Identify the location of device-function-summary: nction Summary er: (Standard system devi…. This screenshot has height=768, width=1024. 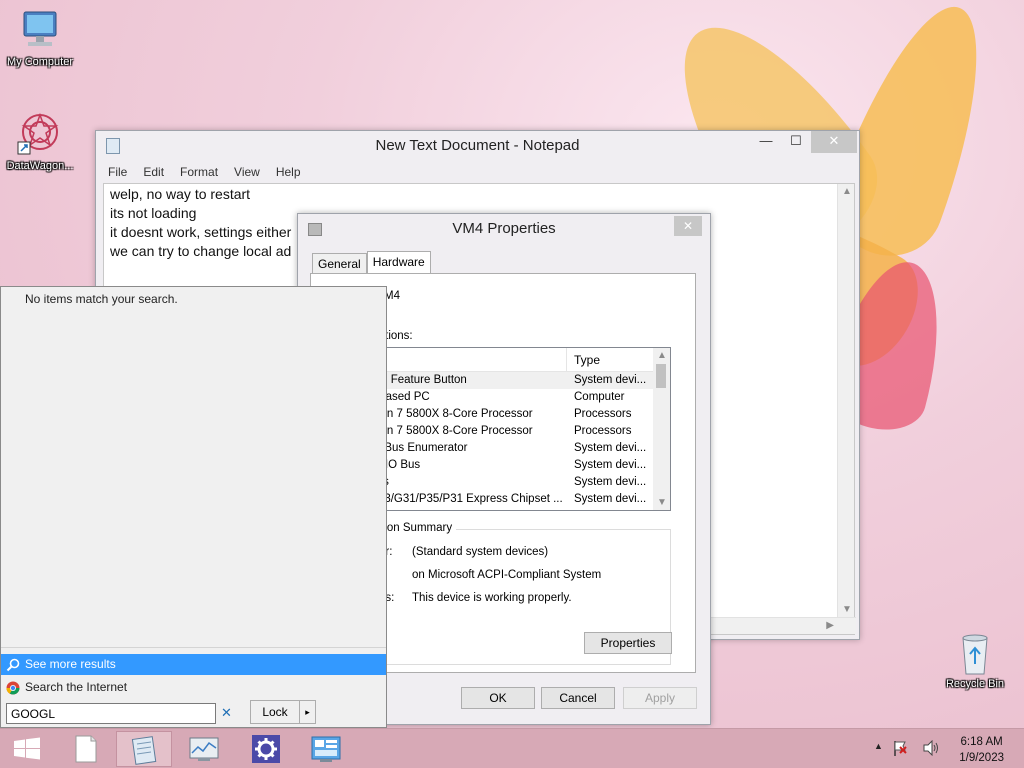
(520, 593).